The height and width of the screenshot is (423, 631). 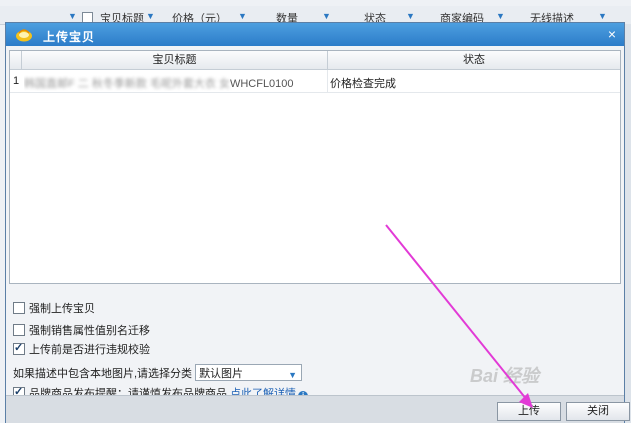 What do you see at coordinates (16, 81) in the screenshot?
I see `row-number: 1` at bounding box center [16, 81].